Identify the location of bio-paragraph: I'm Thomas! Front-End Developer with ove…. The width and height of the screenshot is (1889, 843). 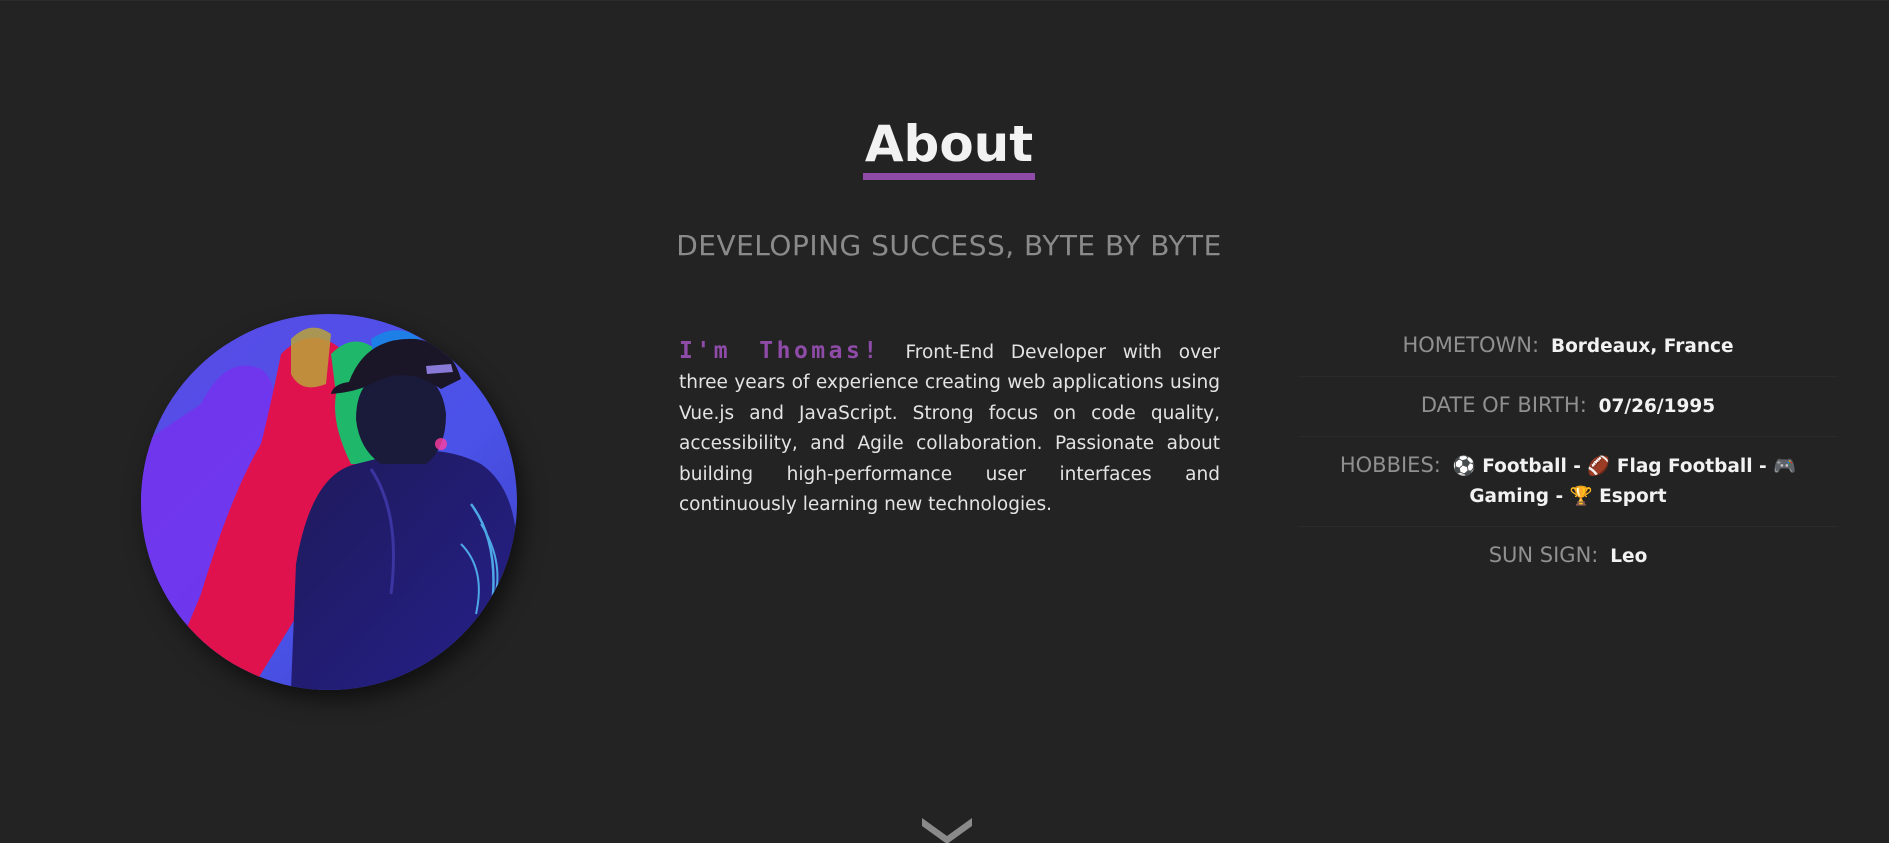
(949, 428).